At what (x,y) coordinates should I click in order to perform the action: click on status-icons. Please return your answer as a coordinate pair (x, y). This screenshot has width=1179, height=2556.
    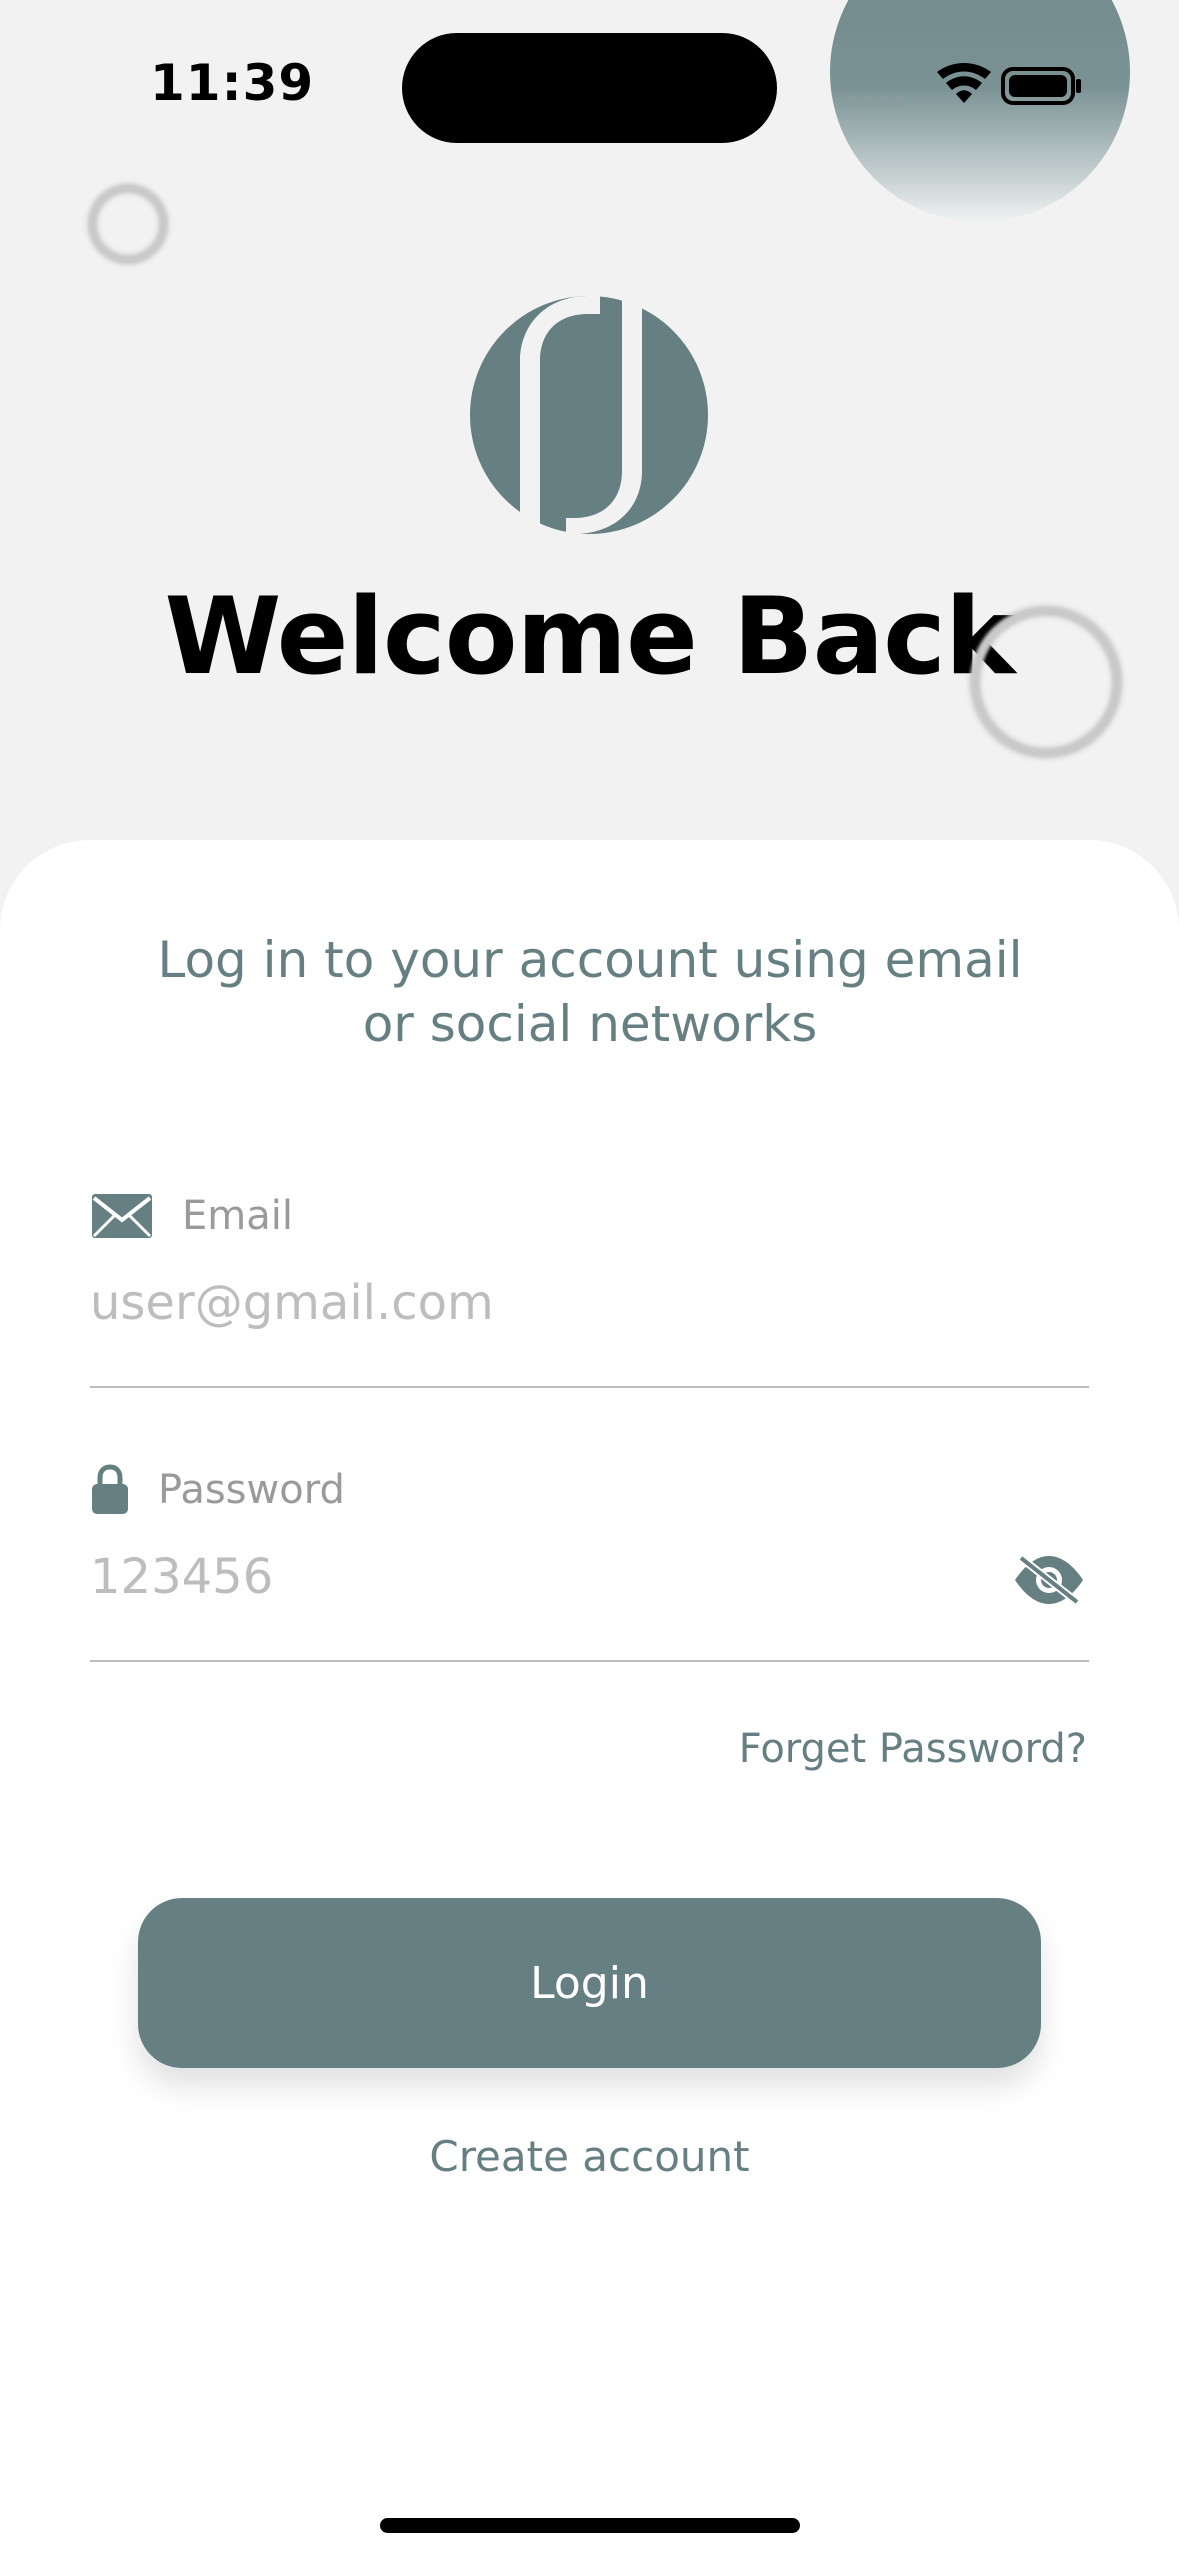
    Looking at the image, I should click on (963, 84).